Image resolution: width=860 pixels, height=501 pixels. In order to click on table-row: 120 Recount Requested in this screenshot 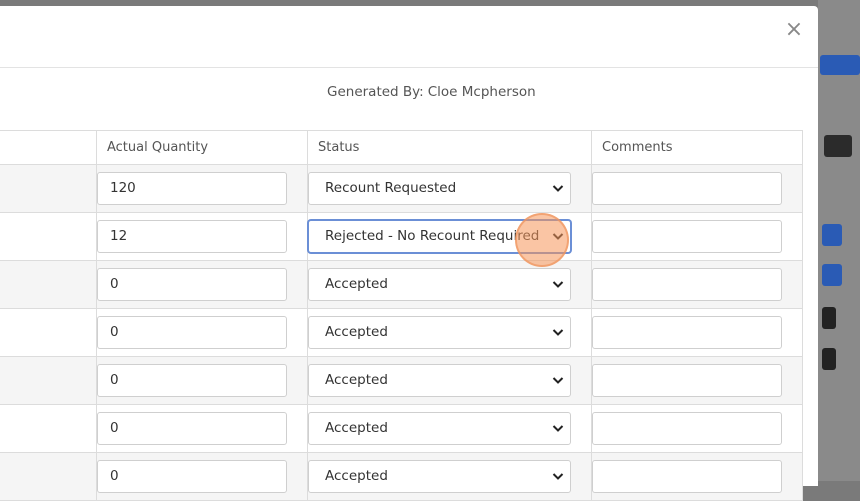, I will do `click(401, 188)`.